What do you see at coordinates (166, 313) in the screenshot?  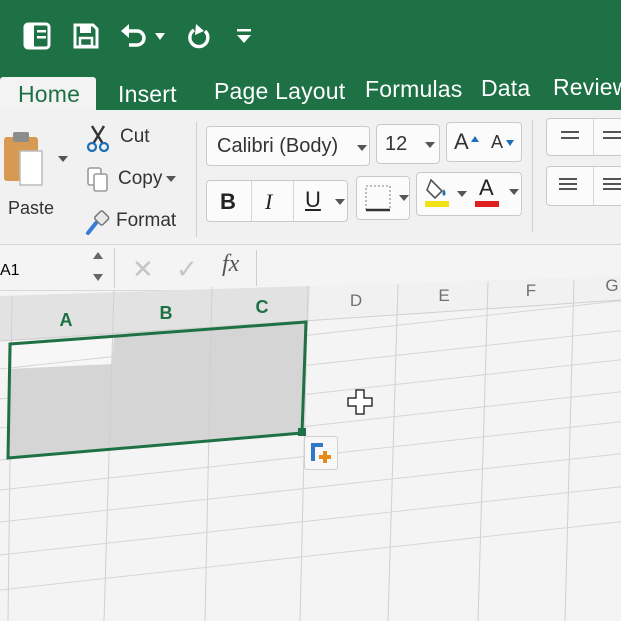 I see `column-header-b: B` at bounding box center [166, 313].